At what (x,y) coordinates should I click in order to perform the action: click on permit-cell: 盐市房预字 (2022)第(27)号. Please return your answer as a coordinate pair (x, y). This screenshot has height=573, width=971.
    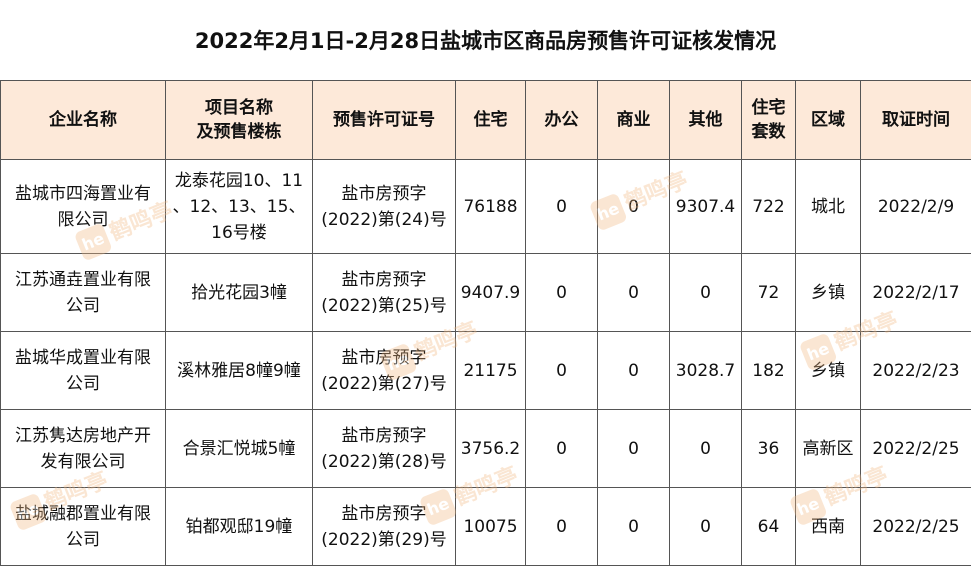
    Looking at the image, I should click on (384, 370).